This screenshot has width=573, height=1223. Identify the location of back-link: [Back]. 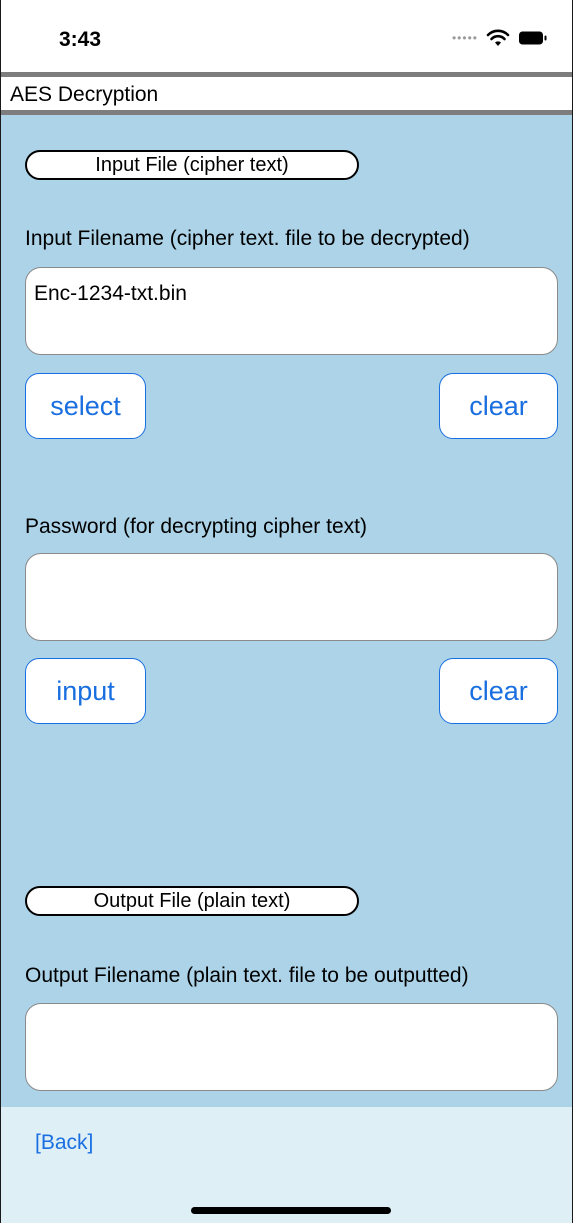
(64, 1143).